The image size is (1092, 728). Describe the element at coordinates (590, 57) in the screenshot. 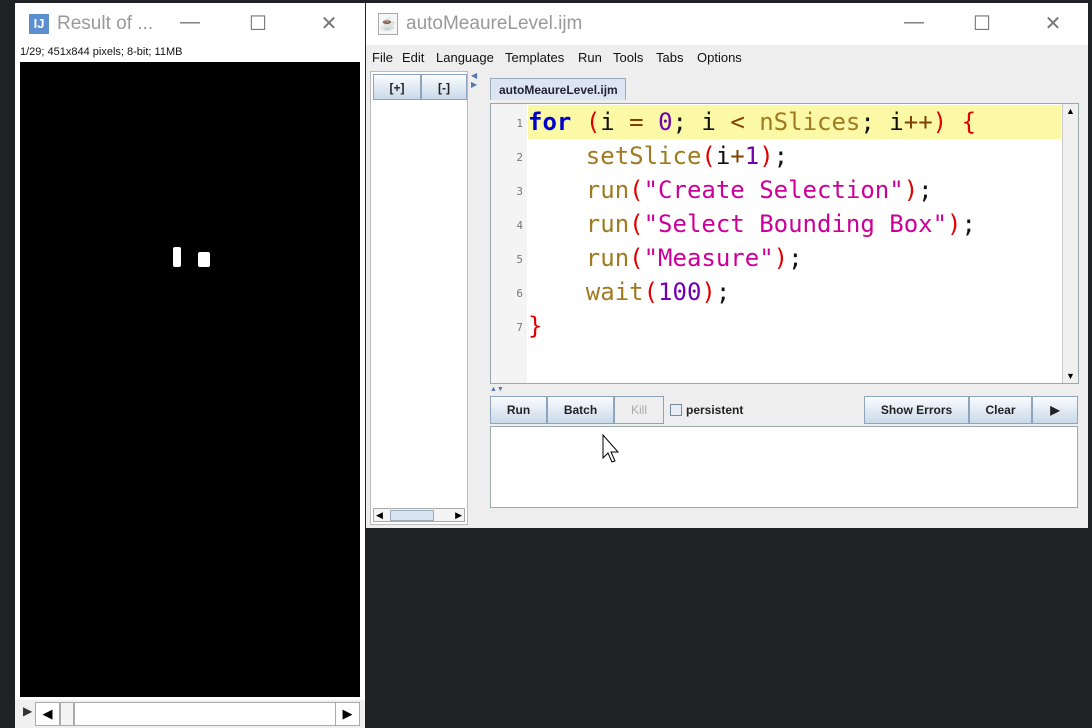

I see `menu-run: Run` at that location.